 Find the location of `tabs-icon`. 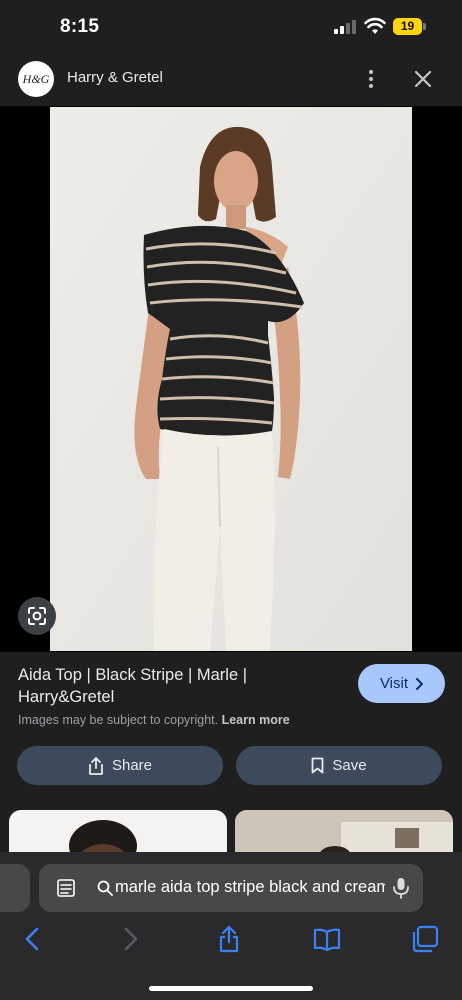

tabs-icon is located at coordinates (425, 939).